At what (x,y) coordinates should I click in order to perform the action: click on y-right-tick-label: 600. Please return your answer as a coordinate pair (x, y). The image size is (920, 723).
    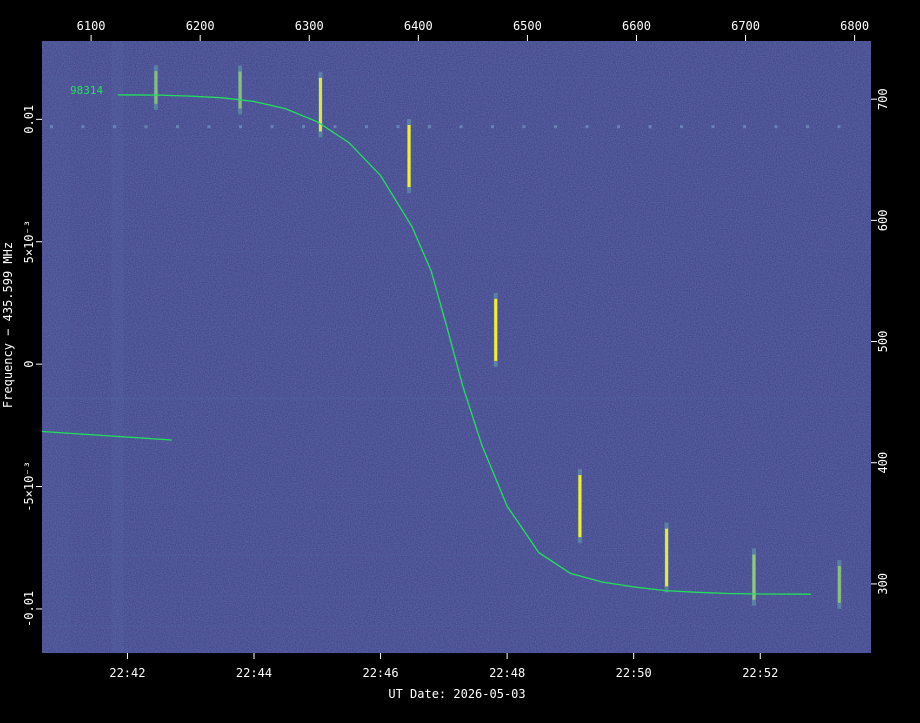
    Looking at the image, I should click on (883, 221).